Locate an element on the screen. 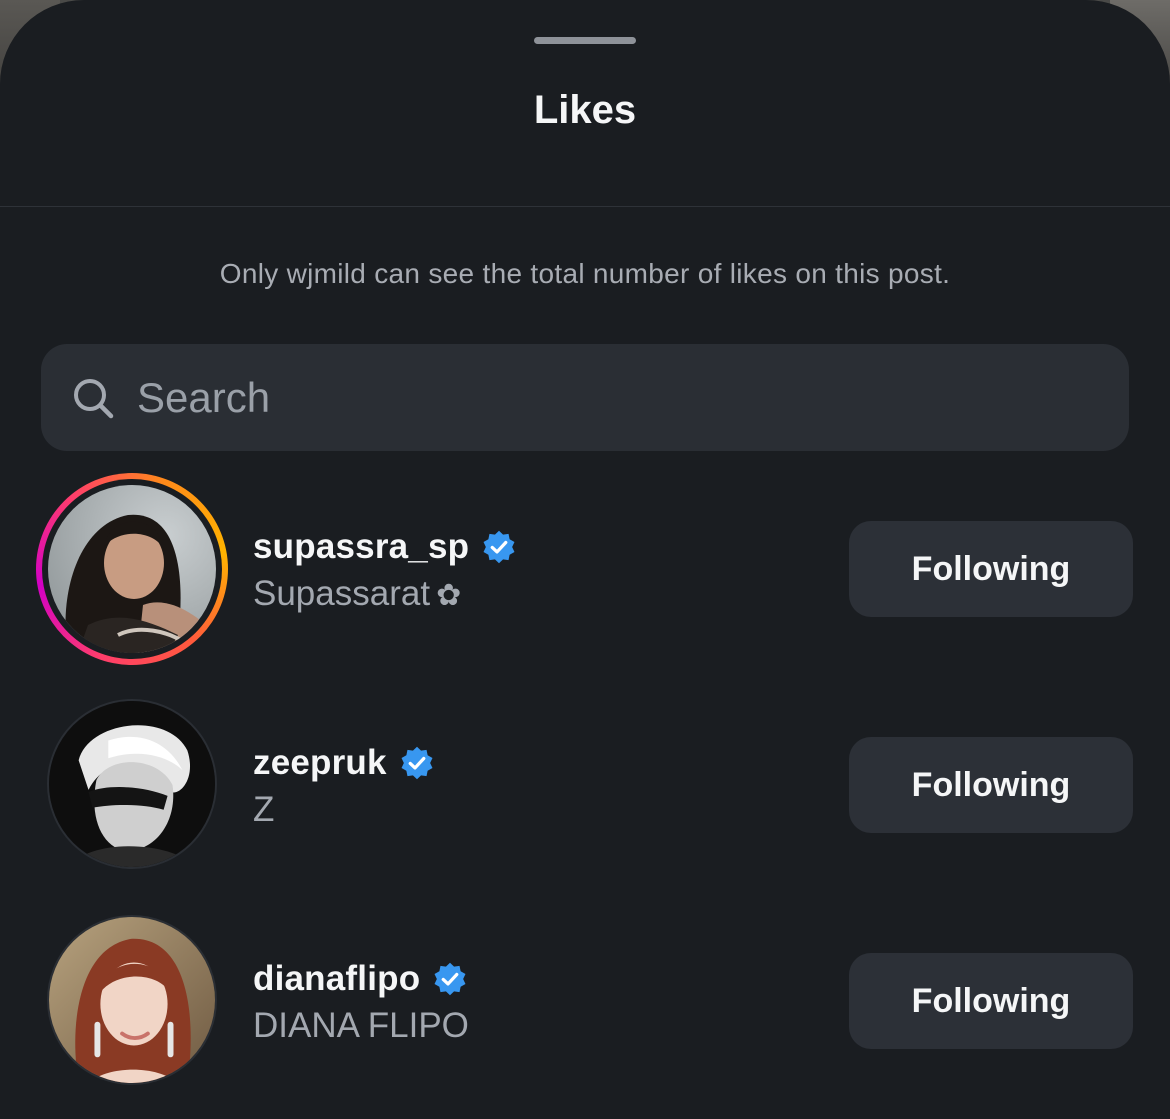 The height and width of the screenshot is (1119, 1170). full-name-text: Z is located at coordinates (264, 809).